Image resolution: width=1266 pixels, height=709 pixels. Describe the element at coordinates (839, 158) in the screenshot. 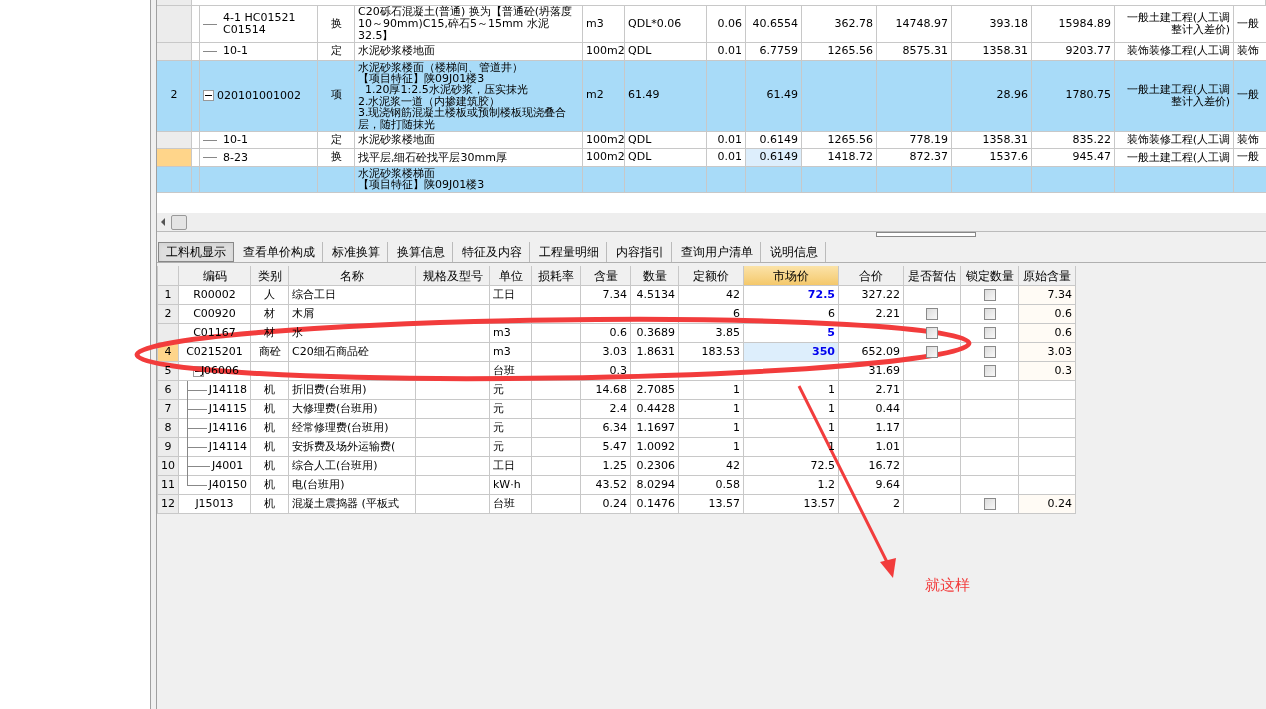

I see `table-cell: 1418.72` at that location.